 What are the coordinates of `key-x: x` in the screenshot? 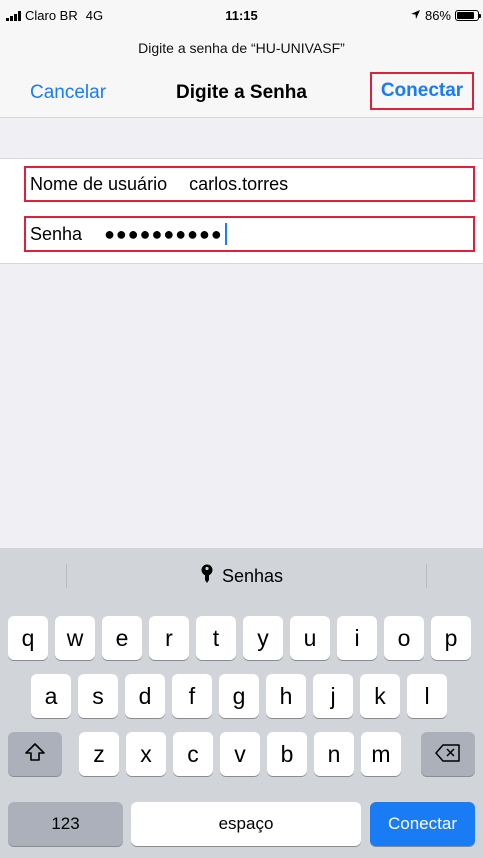 It's located at (146, 754).